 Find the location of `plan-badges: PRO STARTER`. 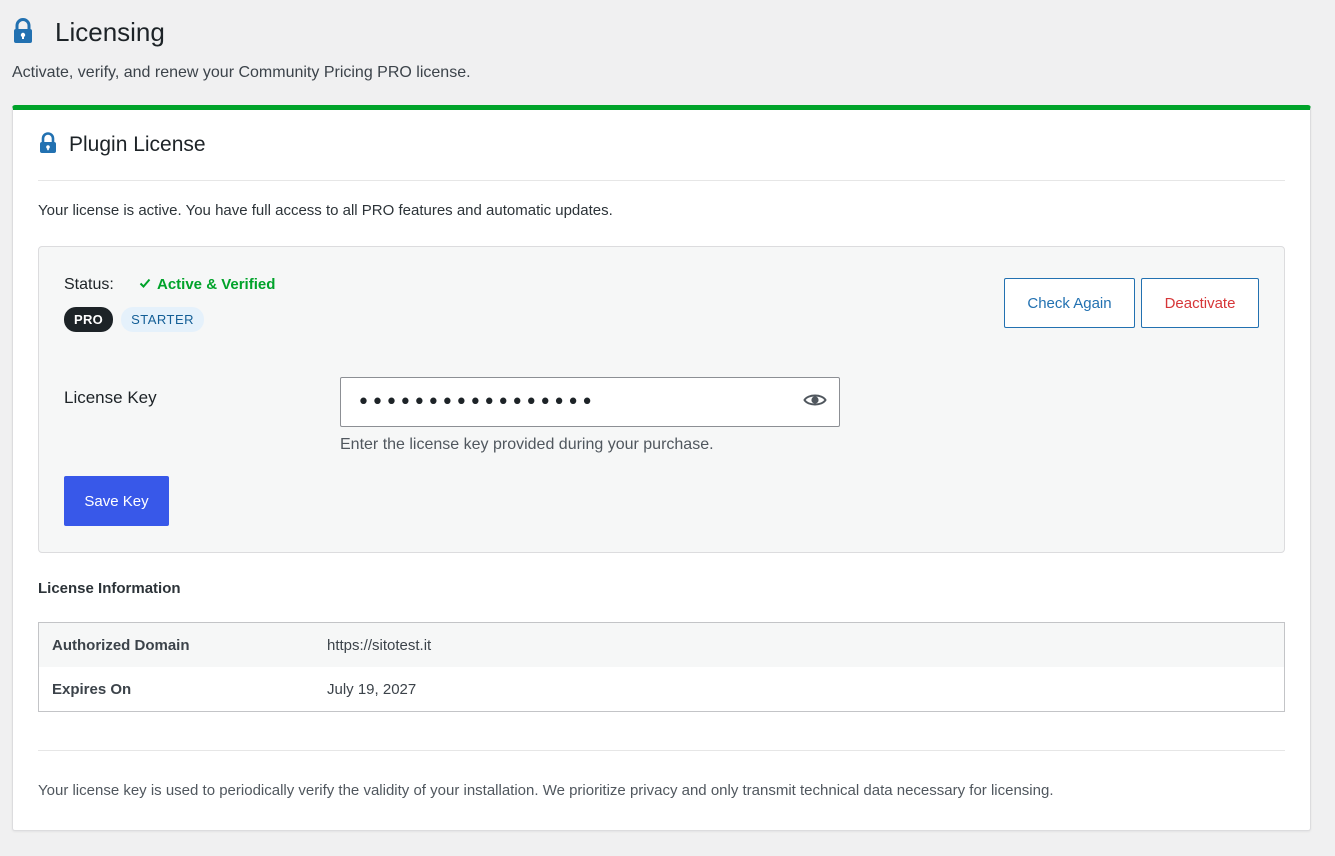

plan-badges: PRO STARTER is located at coordinates (134, 319).